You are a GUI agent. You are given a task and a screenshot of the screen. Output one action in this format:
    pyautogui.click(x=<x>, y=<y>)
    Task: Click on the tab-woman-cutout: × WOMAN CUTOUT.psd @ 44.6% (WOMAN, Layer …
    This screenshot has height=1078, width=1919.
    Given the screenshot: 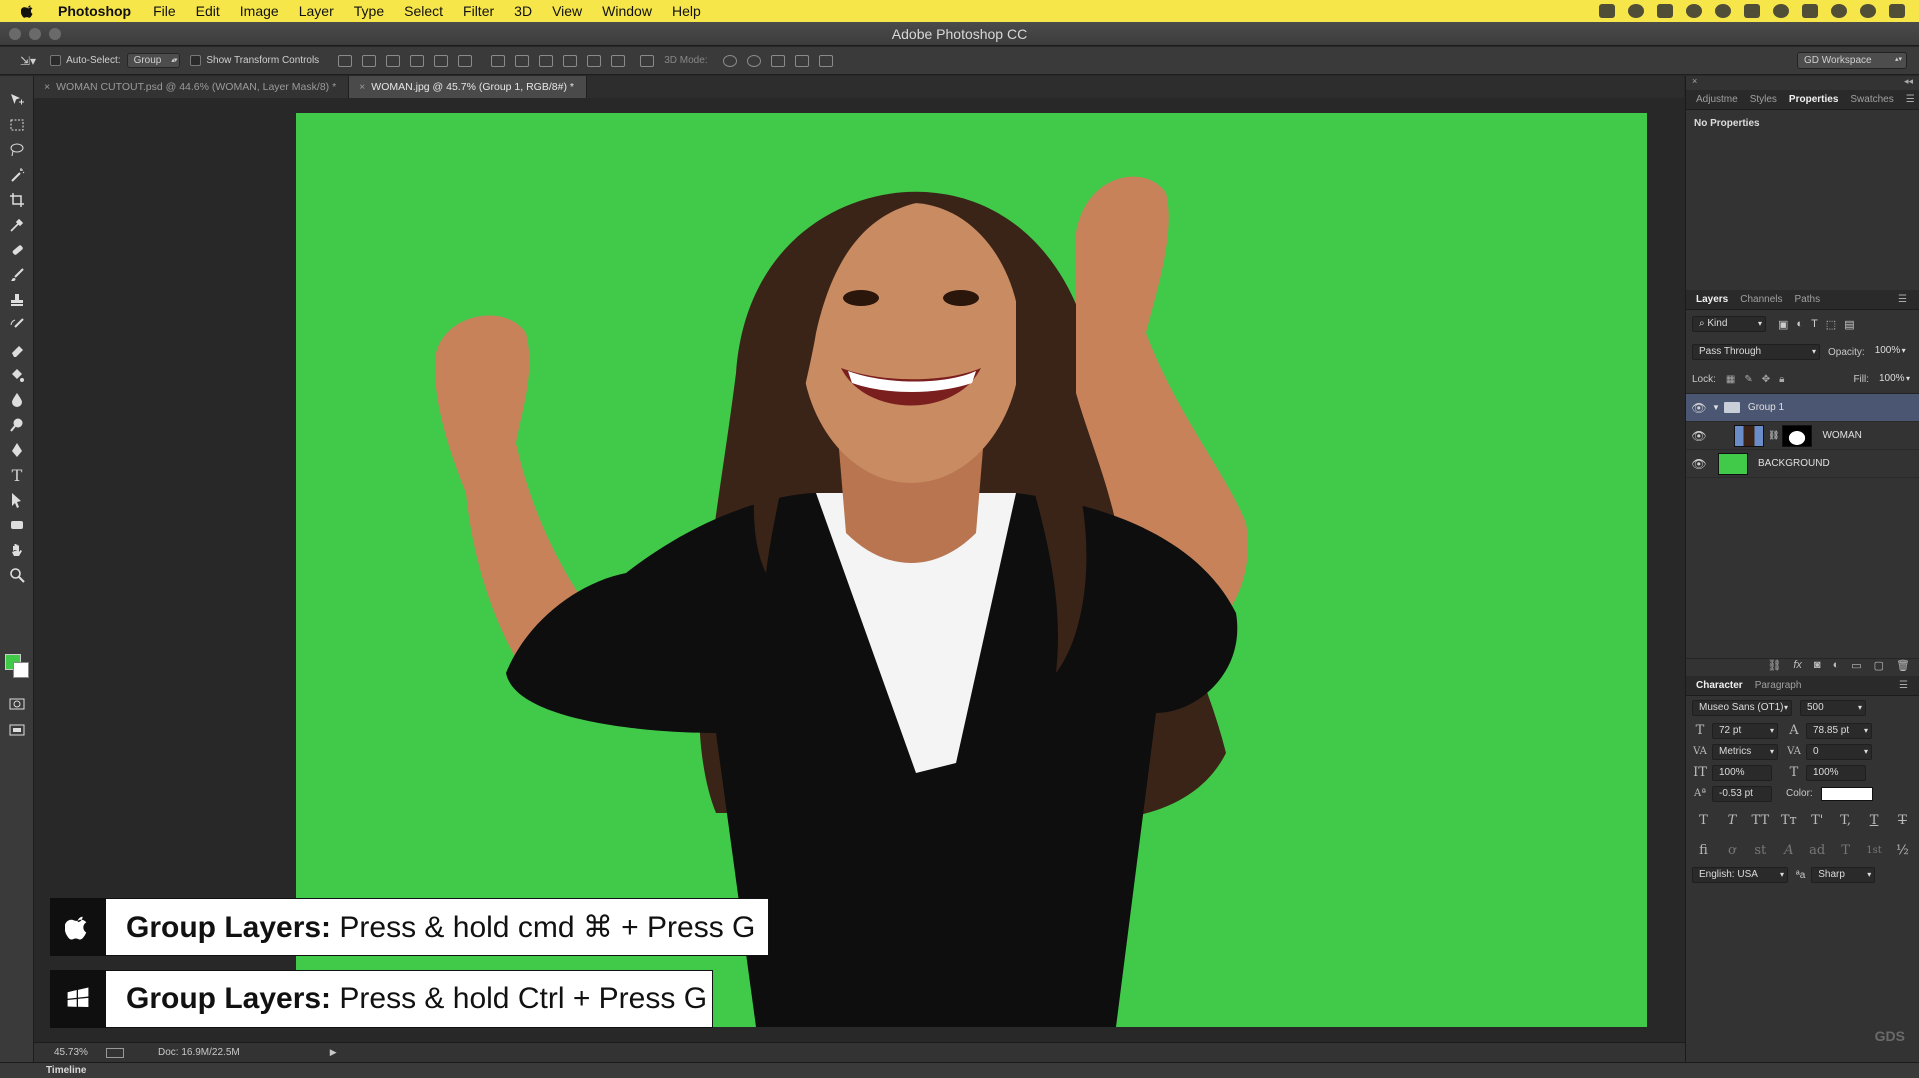 What is the action you would take?
    pyautogui.click(x=192, y=87)
    